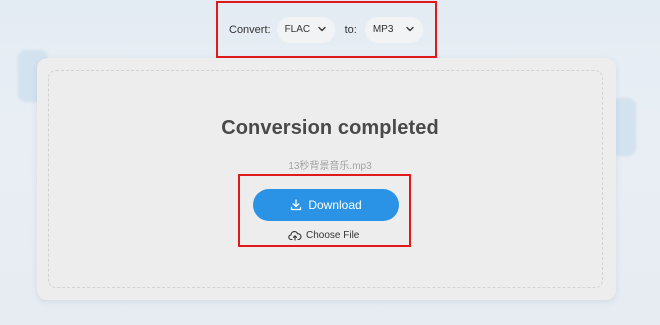 The image size is (660, 325). Describe the element at coordinates (350, 29) in the screenshot. I see `to-label: to:` at that location.